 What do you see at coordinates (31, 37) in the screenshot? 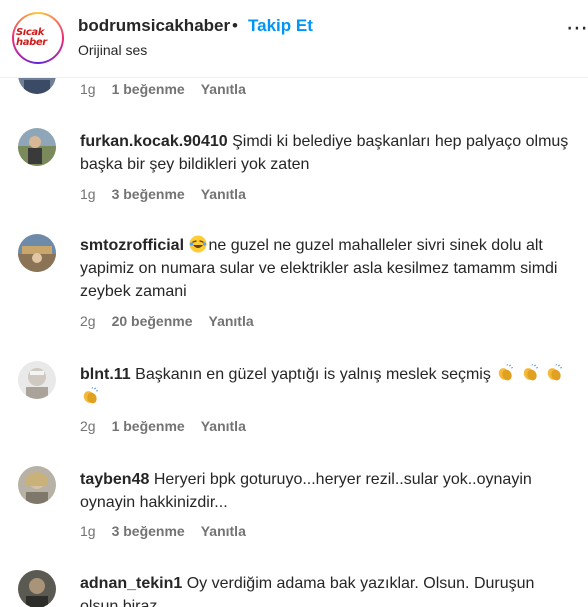
I see `logo-text: Sıcak haber` at bounding box center [31, 37].